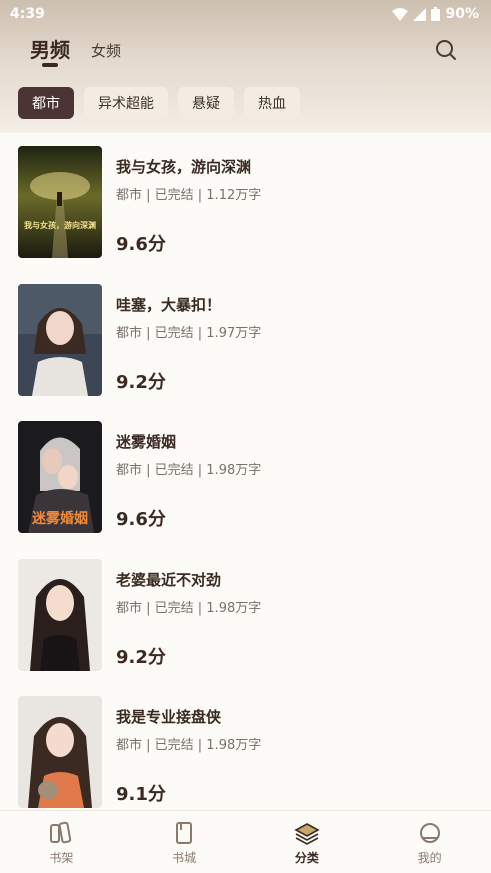 Image resolution: width=491 pixels, height=873 pixels. I want to click on nav-bookstore: 书城, so click(184, 842).